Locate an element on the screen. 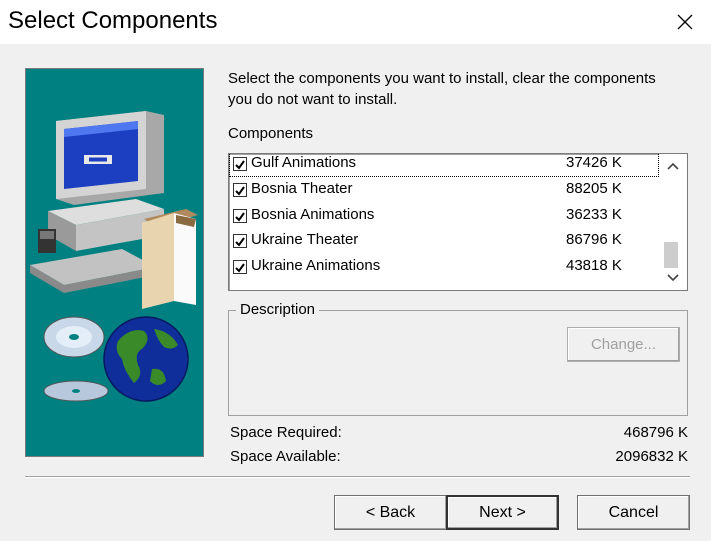 This screenshot has height=541, width=711. component-name: Gulf Animations is located at coordinates (304, 162).